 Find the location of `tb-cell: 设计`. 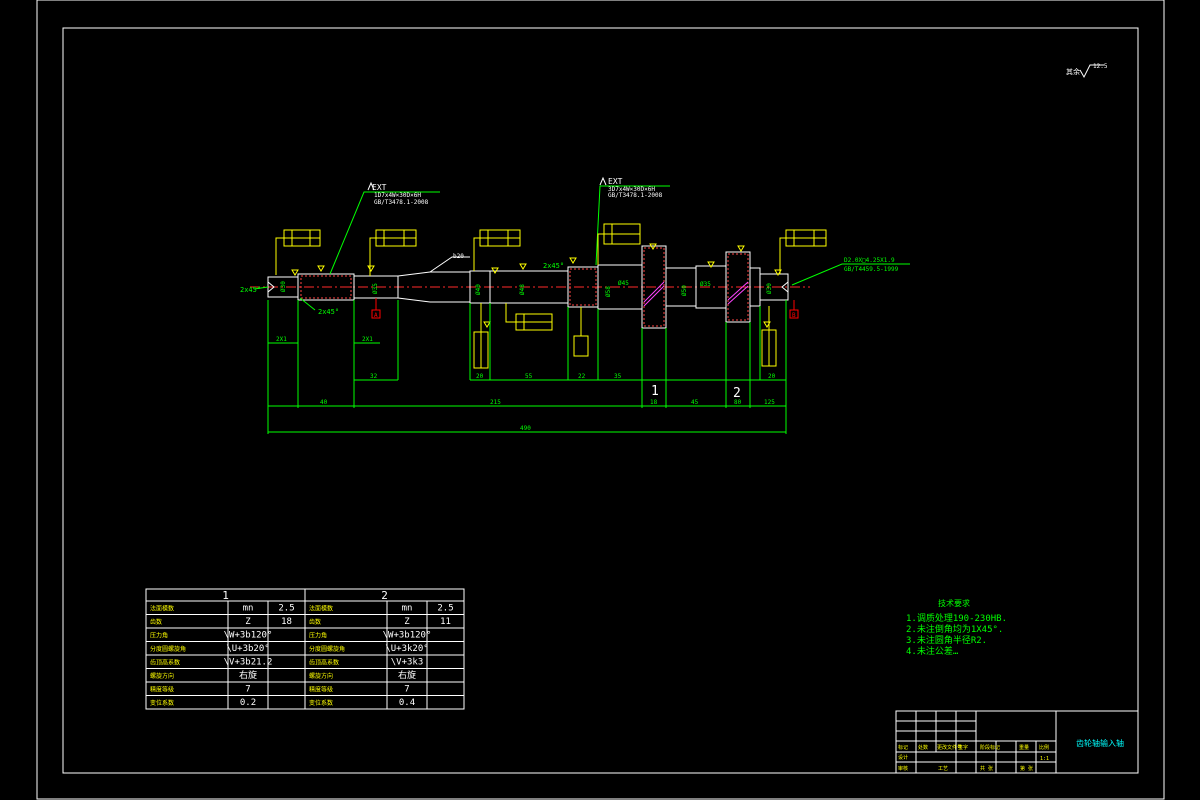

tb-cell: 设计 is located at coordinates (903, 757).